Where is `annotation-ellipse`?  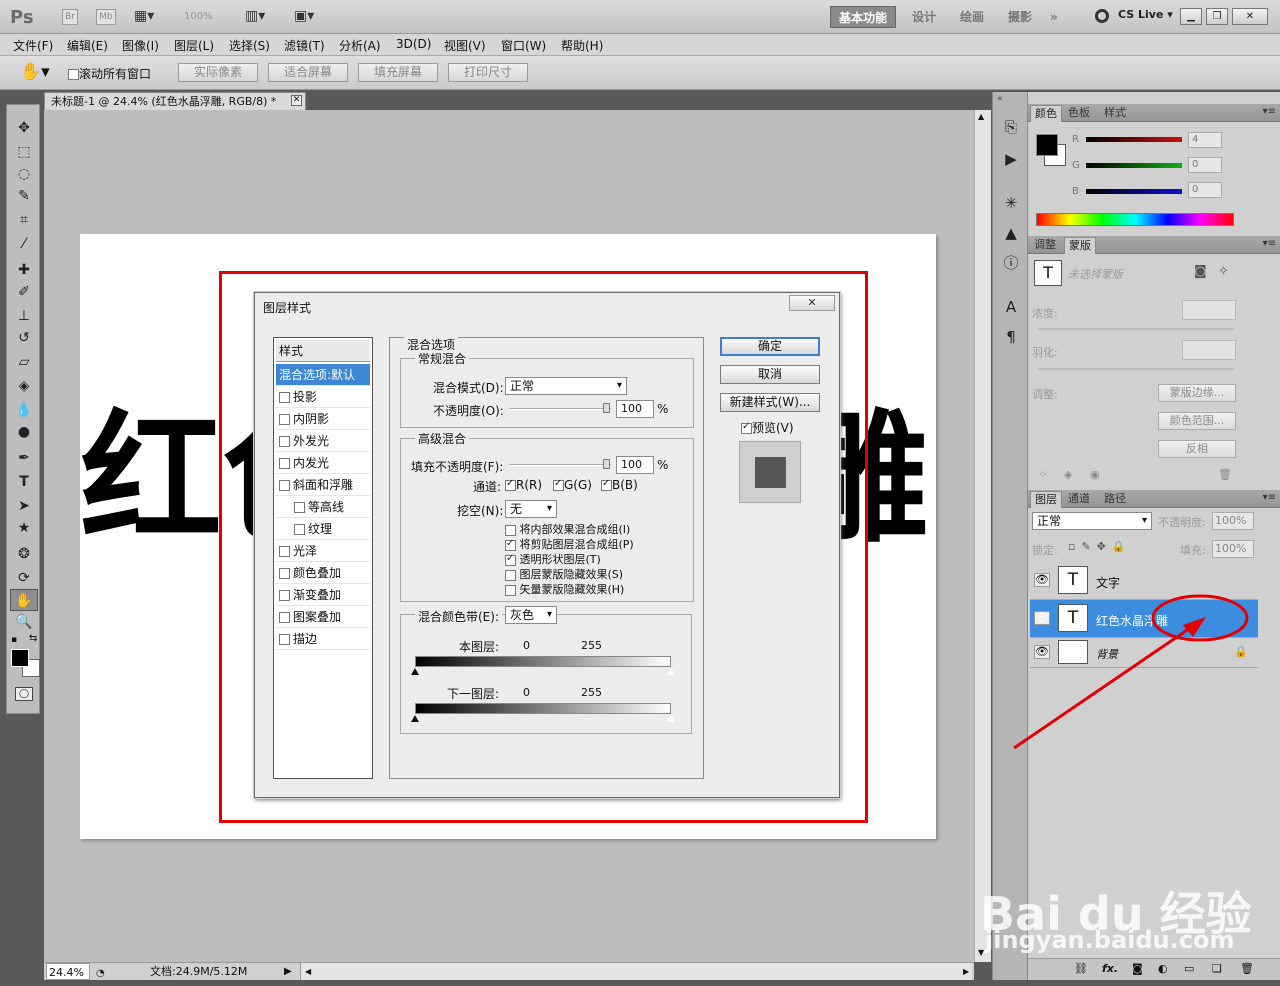 annotation-ellipse is located at coordinates (1200, 618).